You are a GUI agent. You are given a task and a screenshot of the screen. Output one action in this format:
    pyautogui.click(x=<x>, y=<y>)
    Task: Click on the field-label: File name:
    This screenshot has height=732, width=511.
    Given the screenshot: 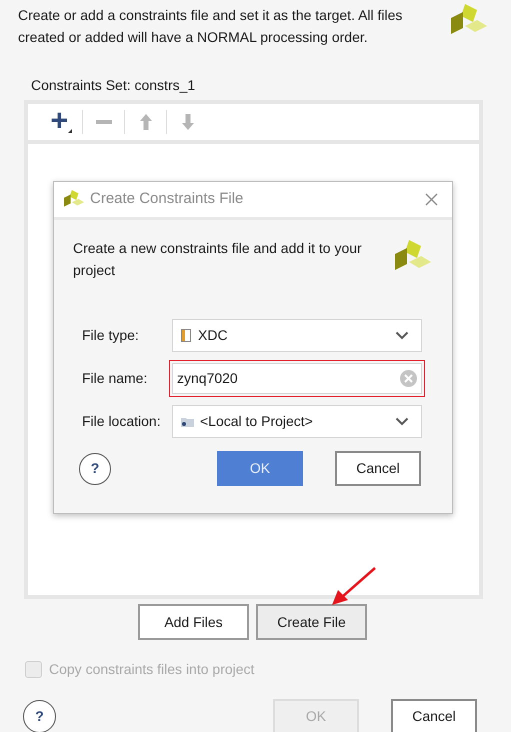 What is the action you would take?
    pyautogui.click(x=115, y=378)
    